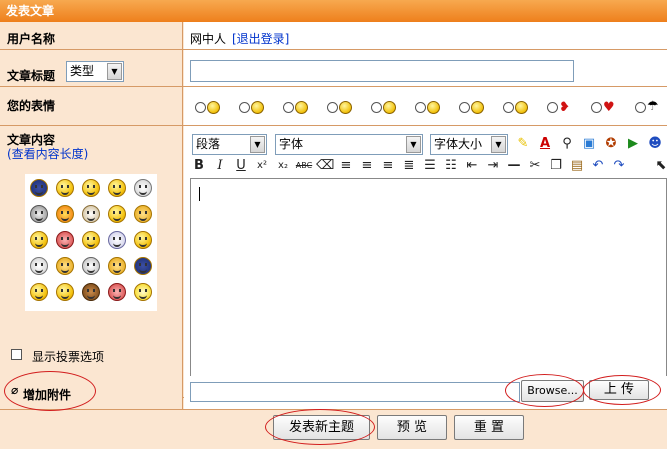 This screenshot has height=449, width=667. What do you see at coordinates (655, 144) in the screenshot?
I see `emoticon-icon: ☻` at bounding box center [655, 144].